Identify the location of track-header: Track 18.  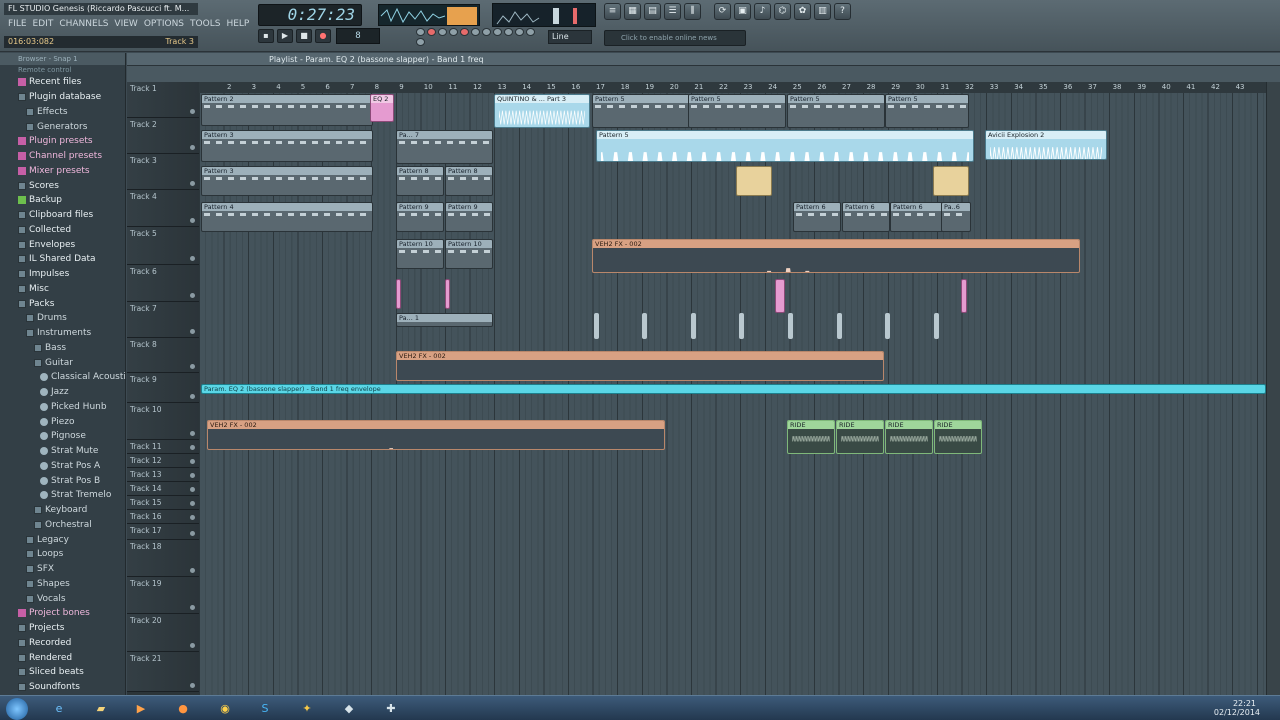
(163, 558).